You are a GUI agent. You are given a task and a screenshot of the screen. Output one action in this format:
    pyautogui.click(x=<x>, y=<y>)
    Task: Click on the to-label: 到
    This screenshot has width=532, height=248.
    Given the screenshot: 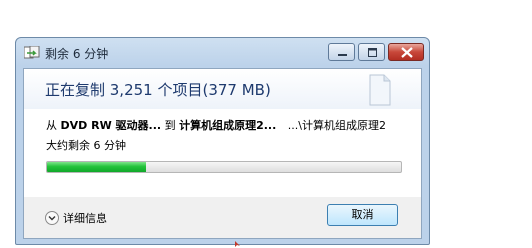 What is the action you would take?
    pyautogui.click(x=170, y=125)
    